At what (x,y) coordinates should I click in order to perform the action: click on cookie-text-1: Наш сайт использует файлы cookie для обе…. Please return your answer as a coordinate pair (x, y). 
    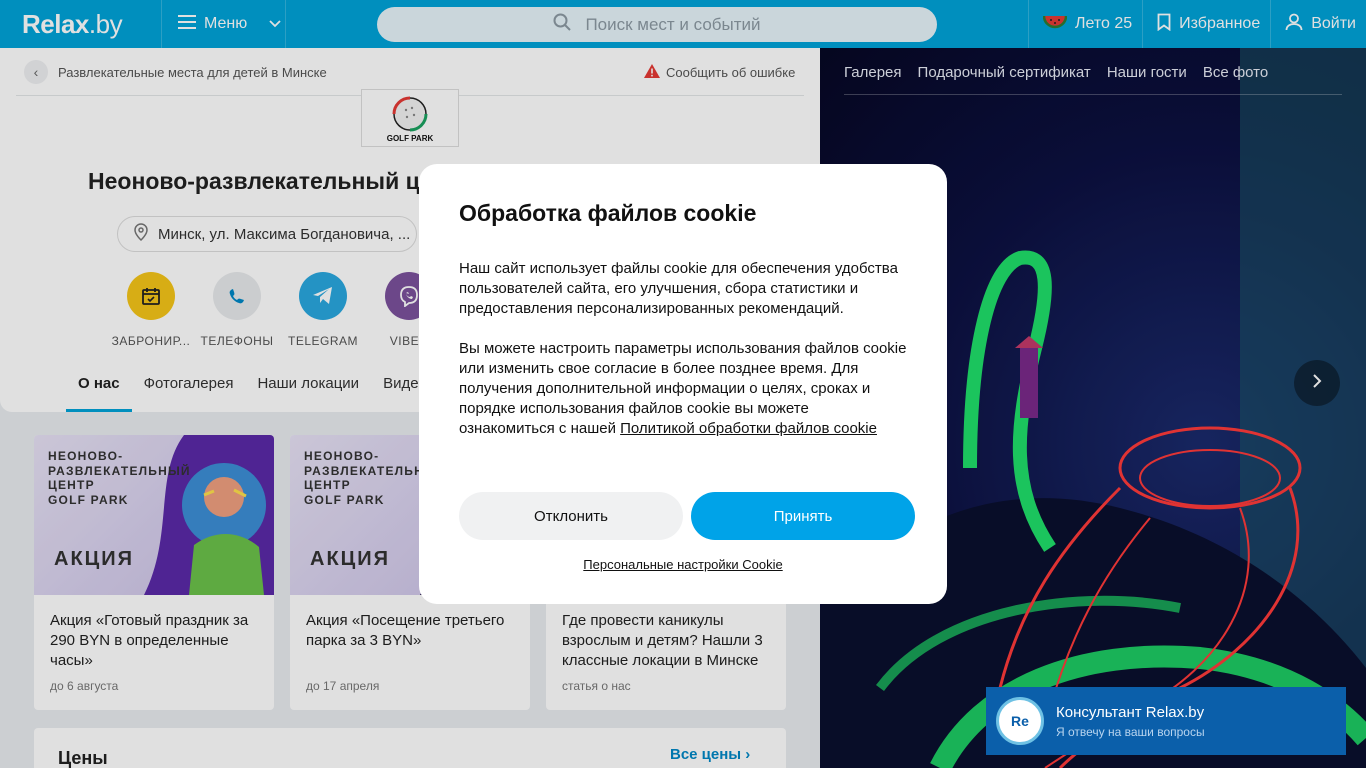
    Looking at the image, I should click on (678, 288).